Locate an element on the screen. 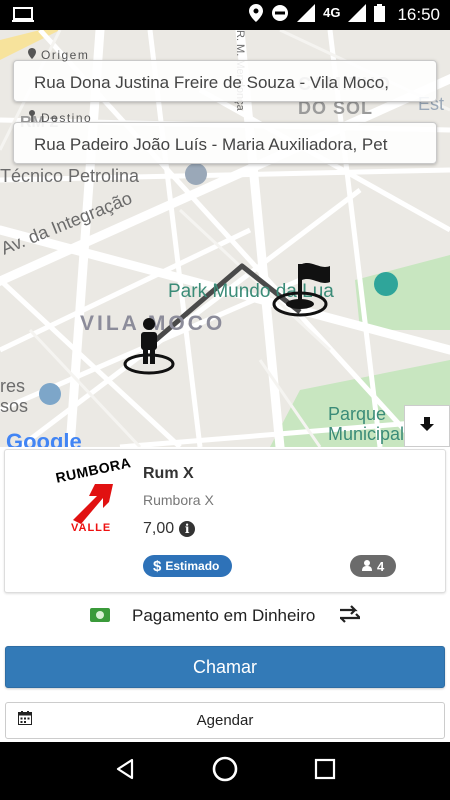 The image size is (450, 800). seats-count: 4 is located at coordinates (381, 566).